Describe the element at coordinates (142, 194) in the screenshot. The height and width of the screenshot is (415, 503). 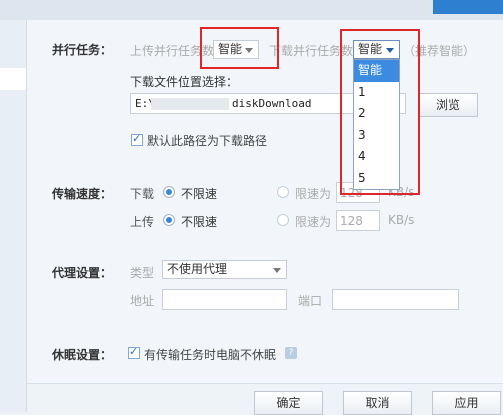
I see `download-speed-label: 下载` at that location.